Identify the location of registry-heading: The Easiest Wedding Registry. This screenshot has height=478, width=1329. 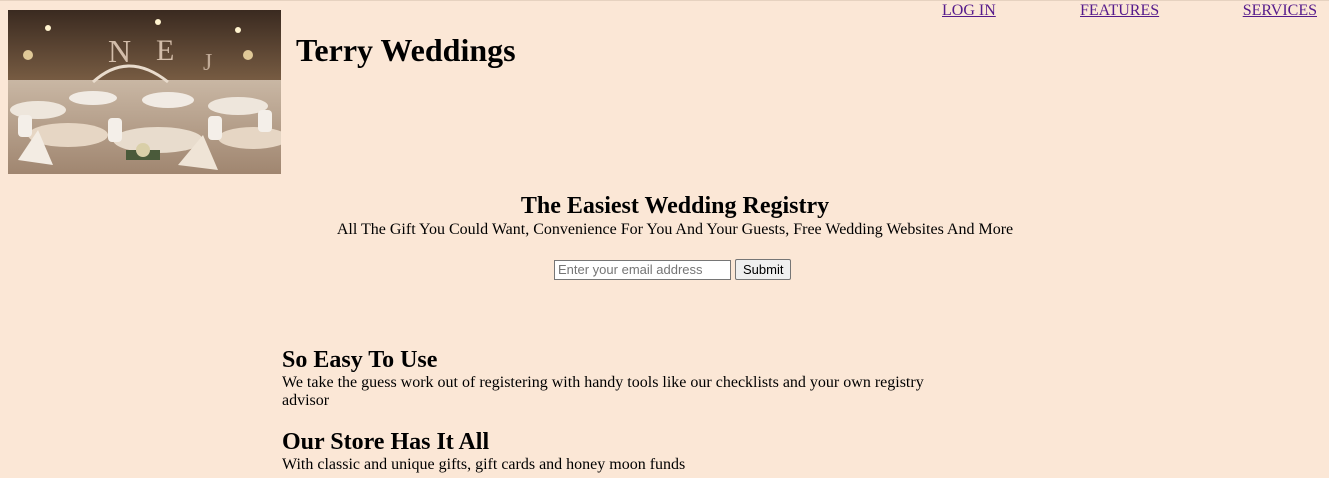
(675, 206).